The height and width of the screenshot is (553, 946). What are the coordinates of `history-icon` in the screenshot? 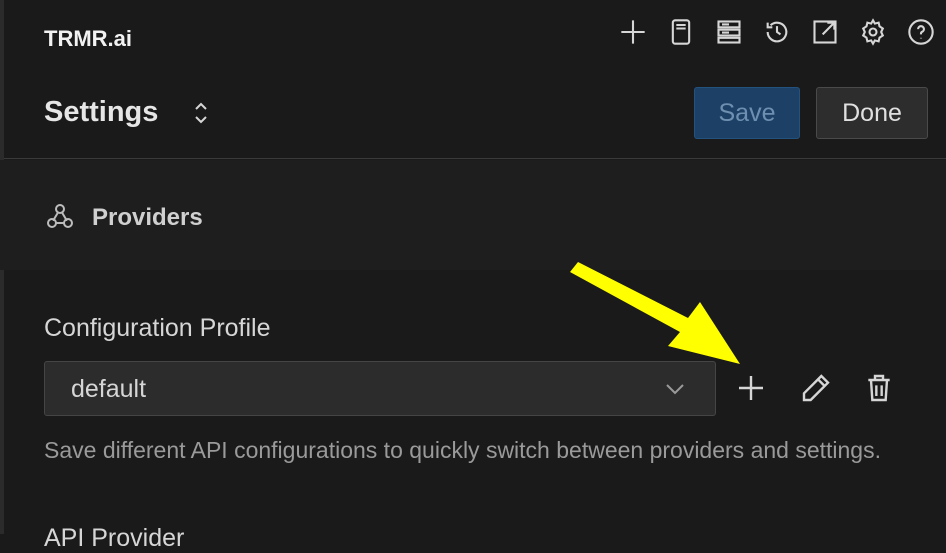 It's located at (777, 32).